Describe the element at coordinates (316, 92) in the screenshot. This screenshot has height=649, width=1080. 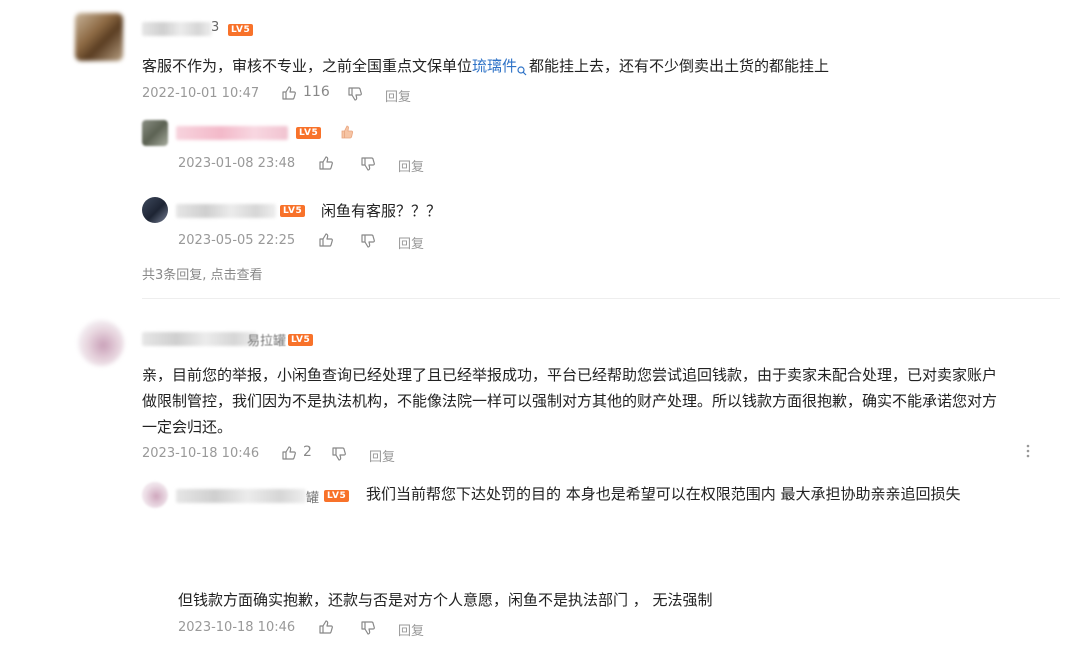
I see `like-count: 116` at that location.